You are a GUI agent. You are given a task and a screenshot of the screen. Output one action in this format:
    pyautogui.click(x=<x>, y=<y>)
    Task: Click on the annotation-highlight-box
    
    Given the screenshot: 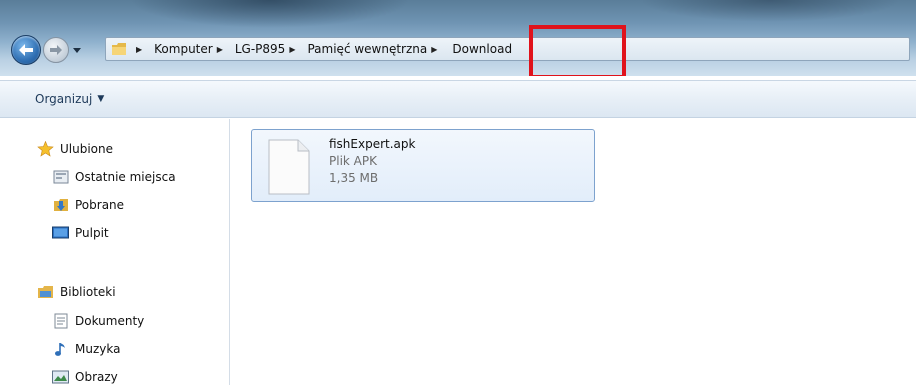 What is the action you would take?
    pyautogui.click(x=577, y=50)
    